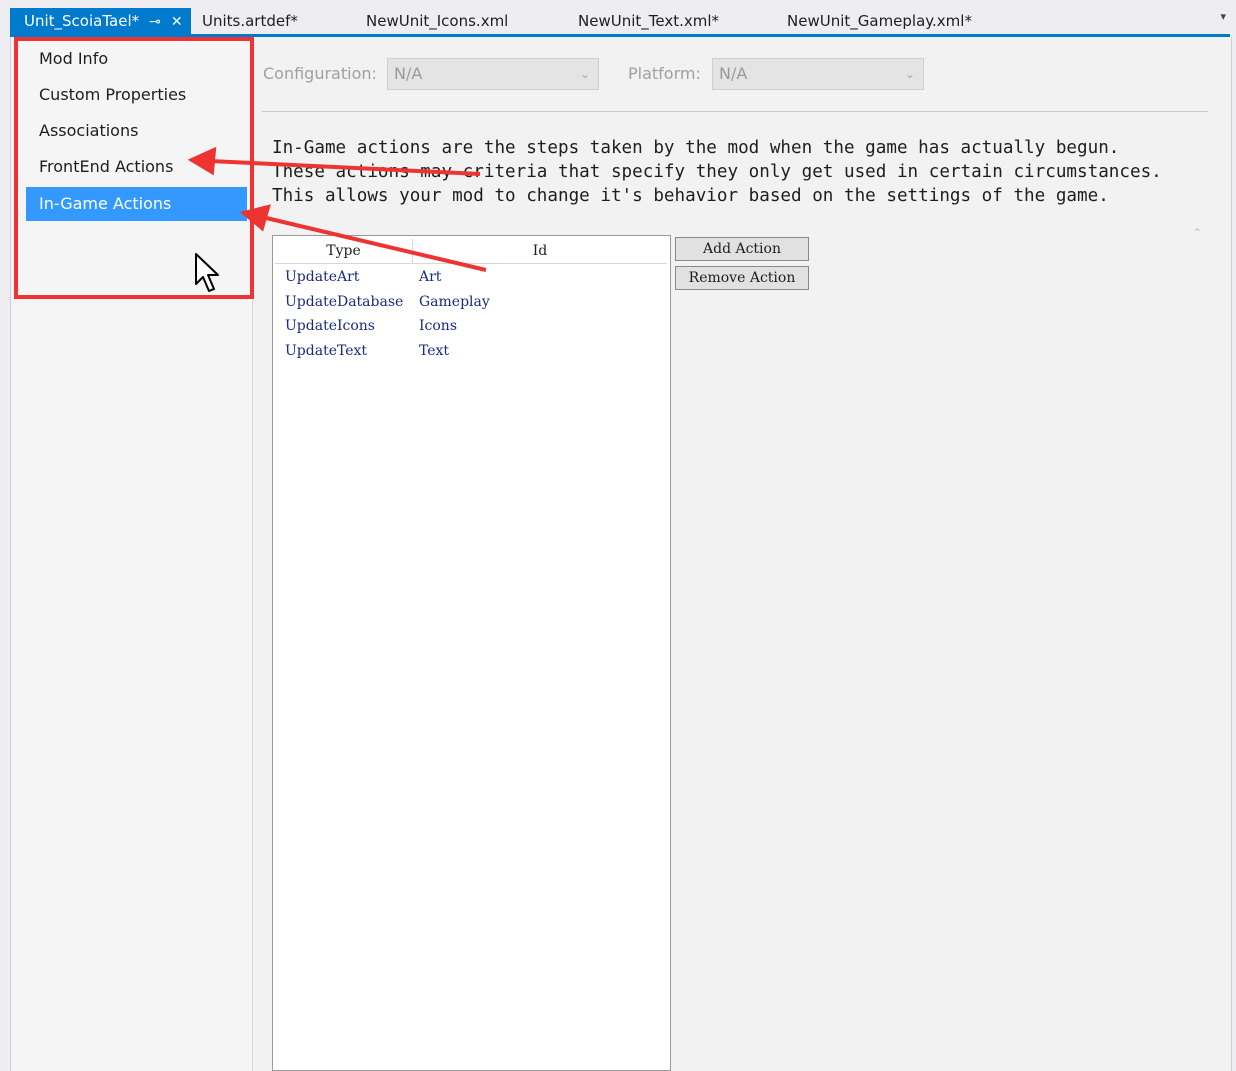  What do you see at coordinates (733, 73) in the screenshot?
I see `platform-value: N/A` at bounding box center [733, 73].